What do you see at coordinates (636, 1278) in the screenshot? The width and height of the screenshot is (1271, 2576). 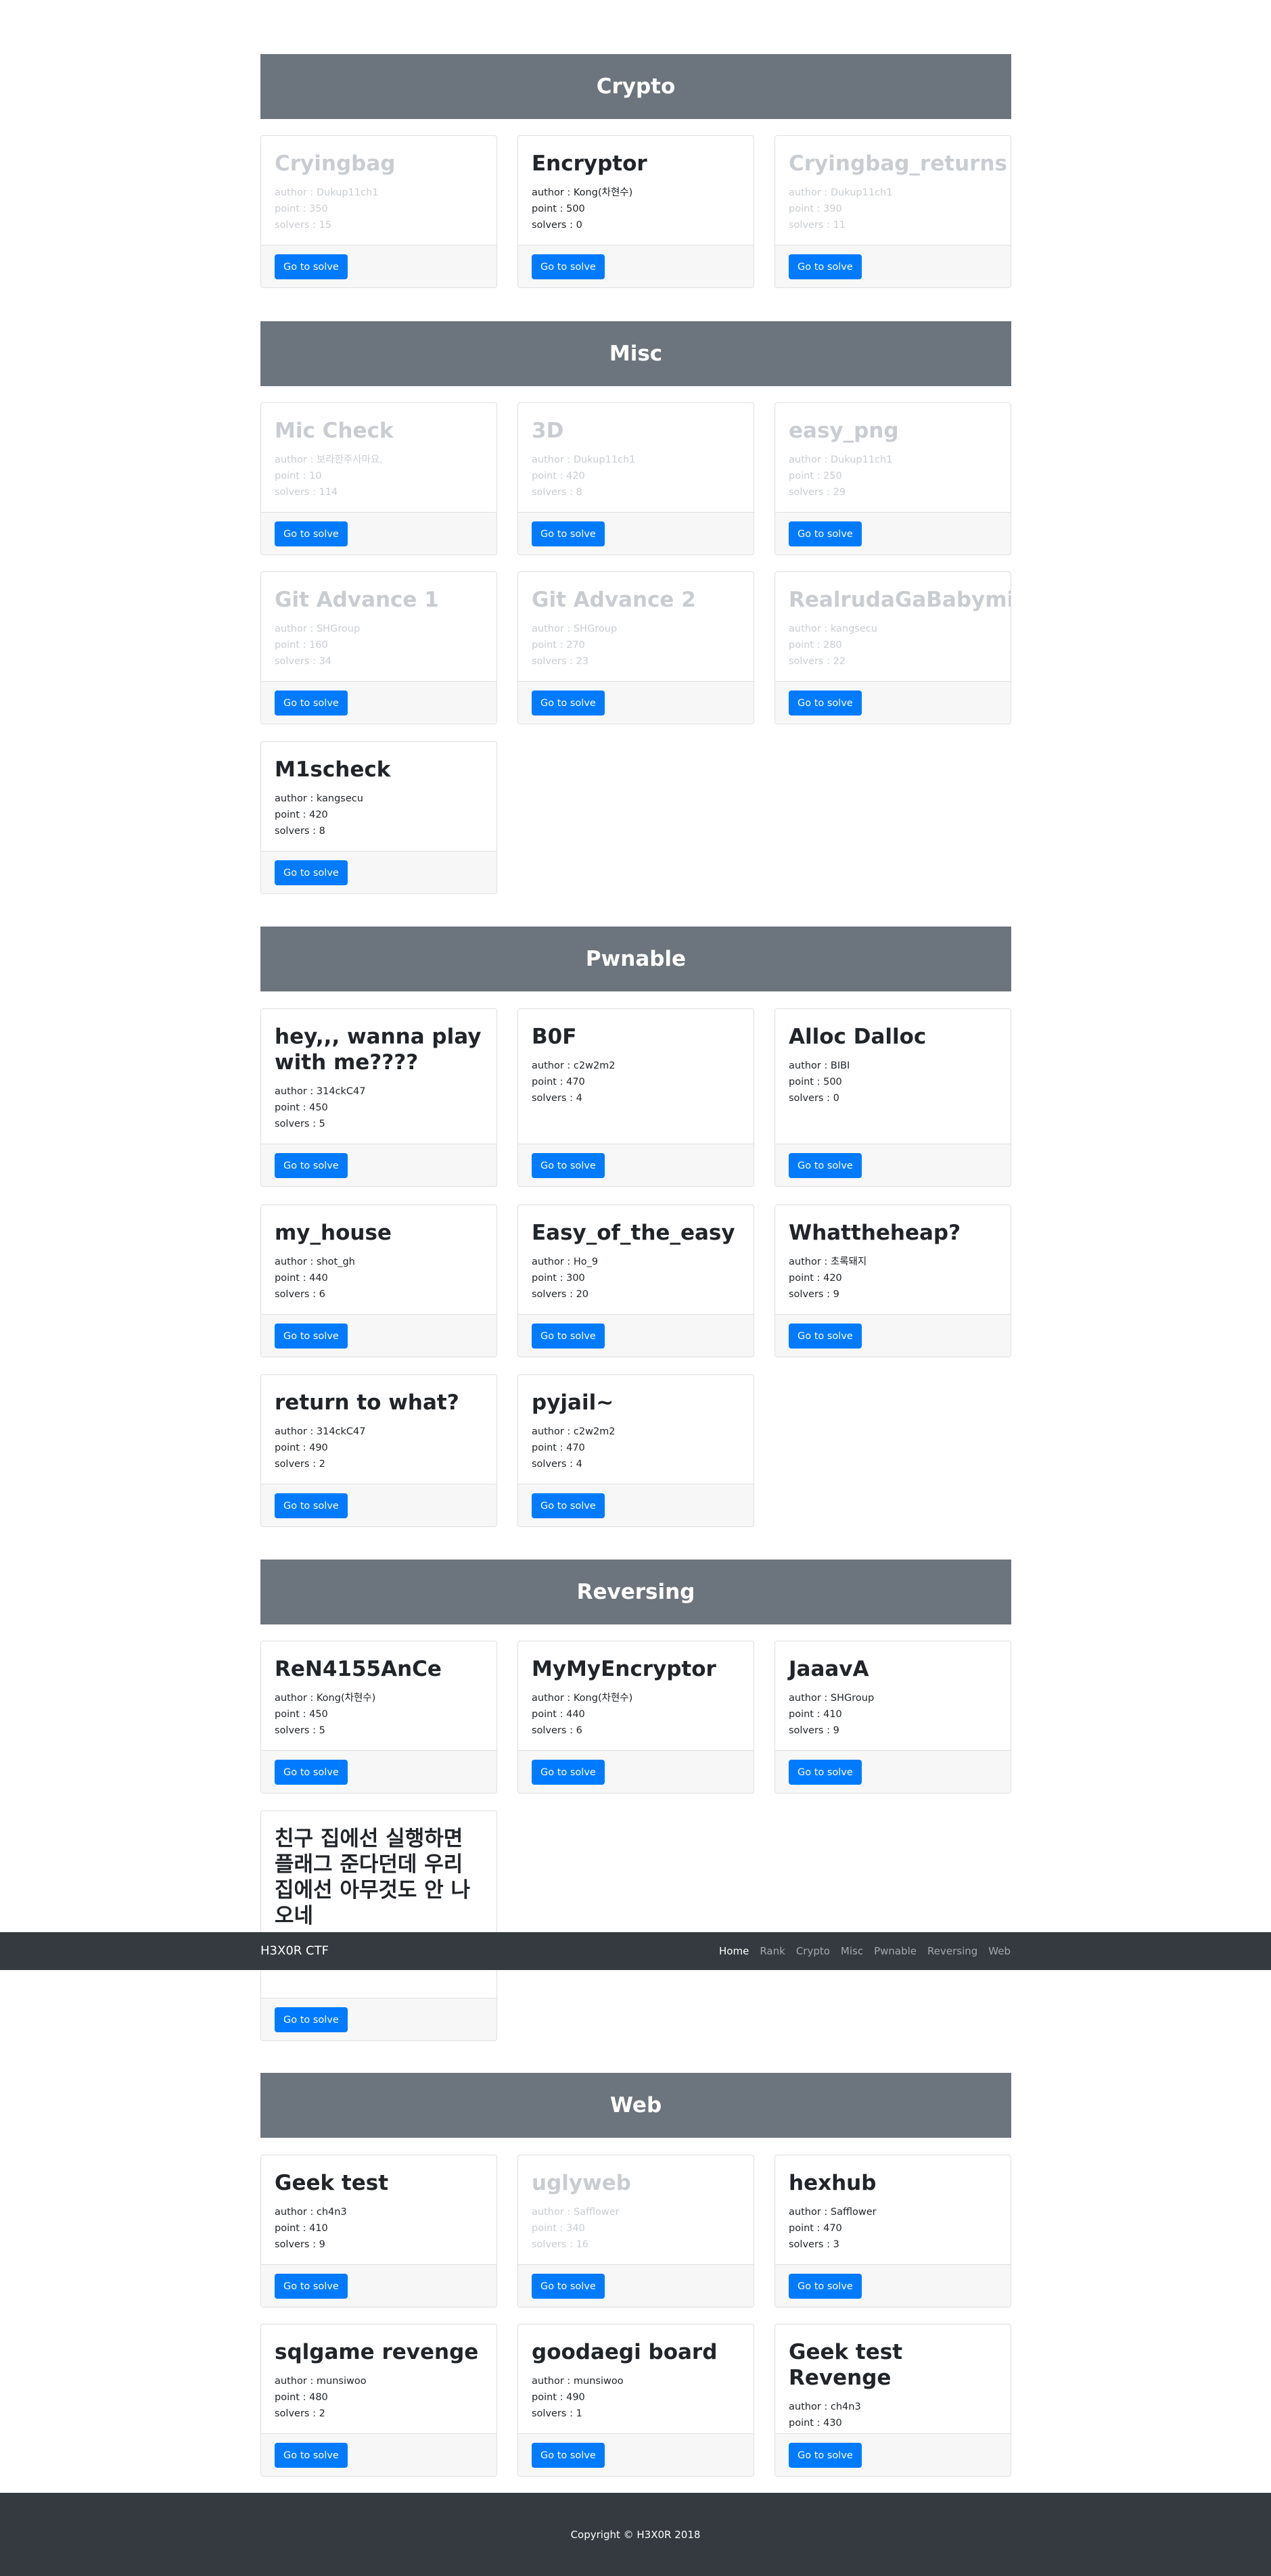 I see `challenge-info: author : Ho_9 point : 300 solvers : 20` at bounding box center [636, 1278].